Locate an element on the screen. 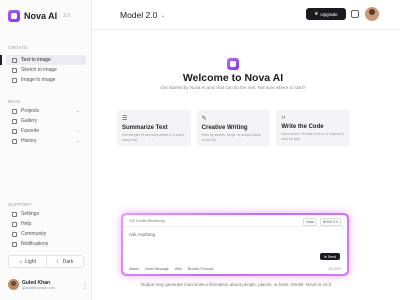 This screenshot has height=300, width=400. bell-icon is located at coordinates (14, 244).